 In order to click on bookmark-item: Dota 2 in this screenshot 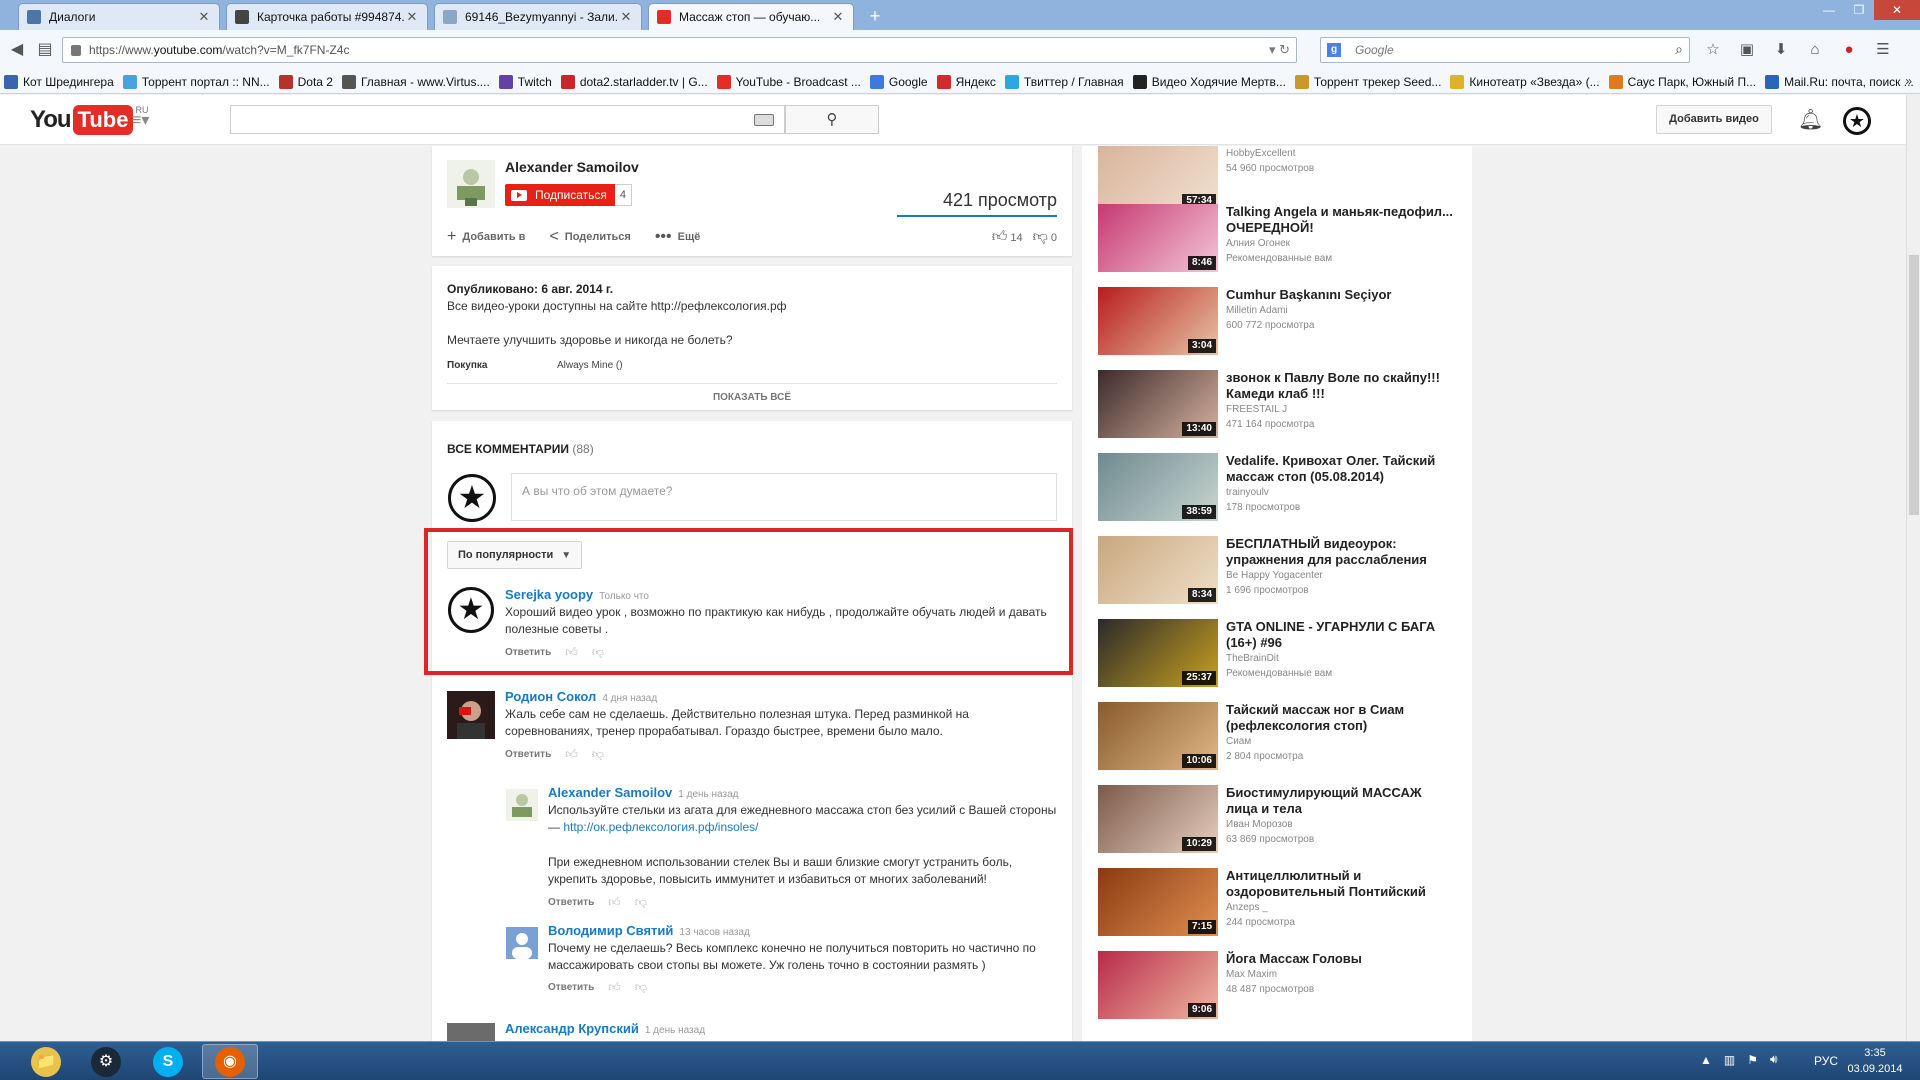, I will do `click(305, 81)`.